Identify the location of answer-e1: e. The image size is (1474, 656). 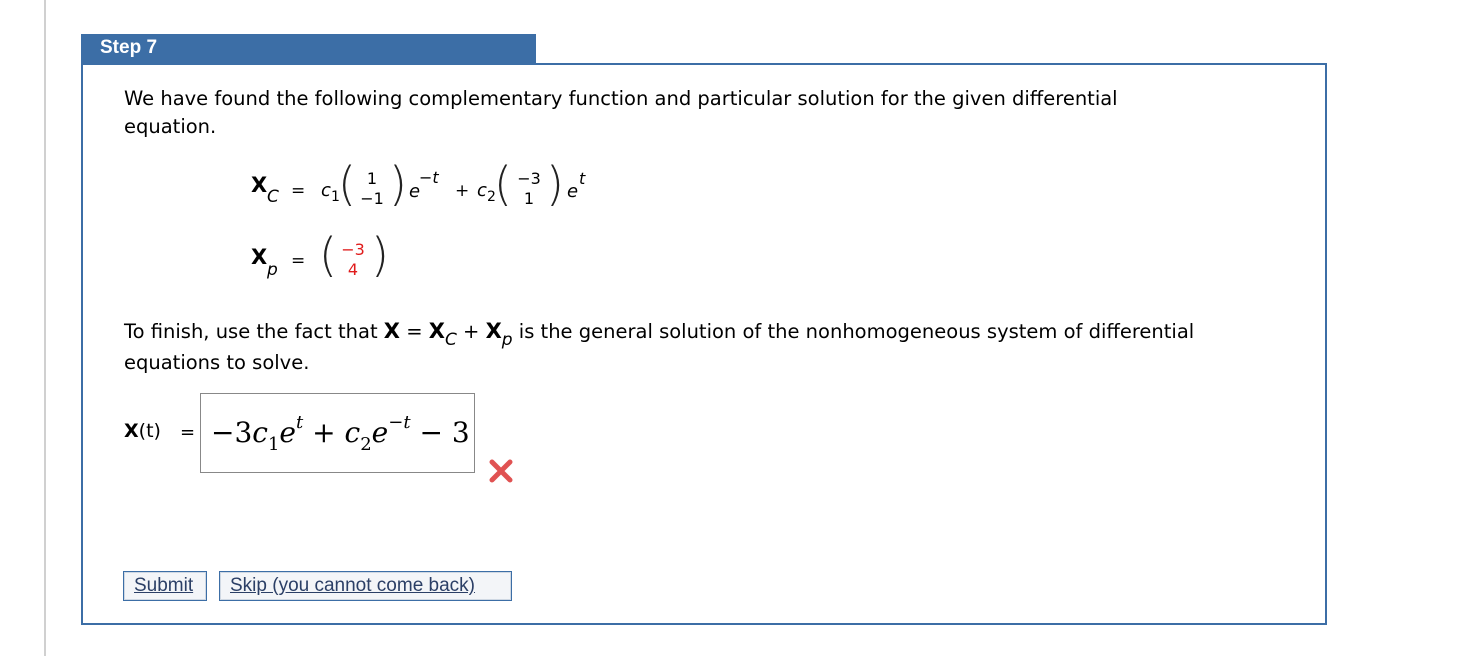
(287, 432).